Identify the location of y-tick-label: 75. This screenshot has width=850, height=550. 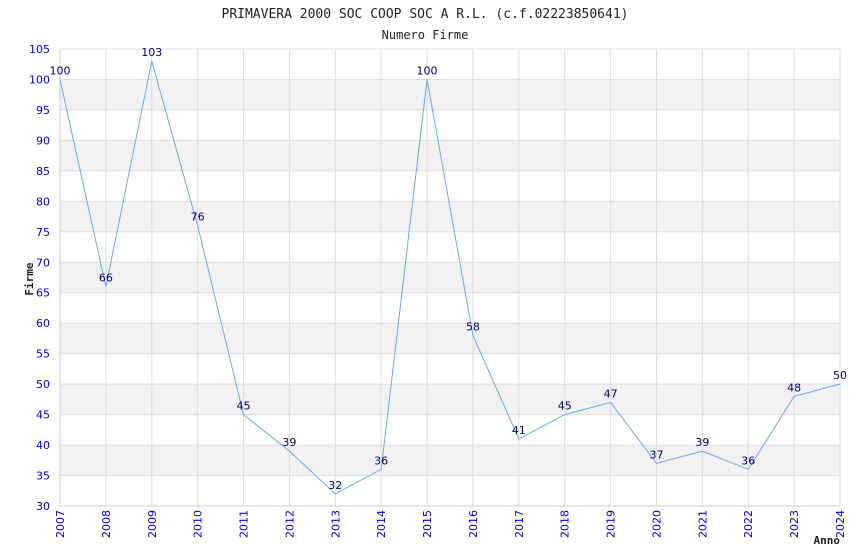
(43, 232).